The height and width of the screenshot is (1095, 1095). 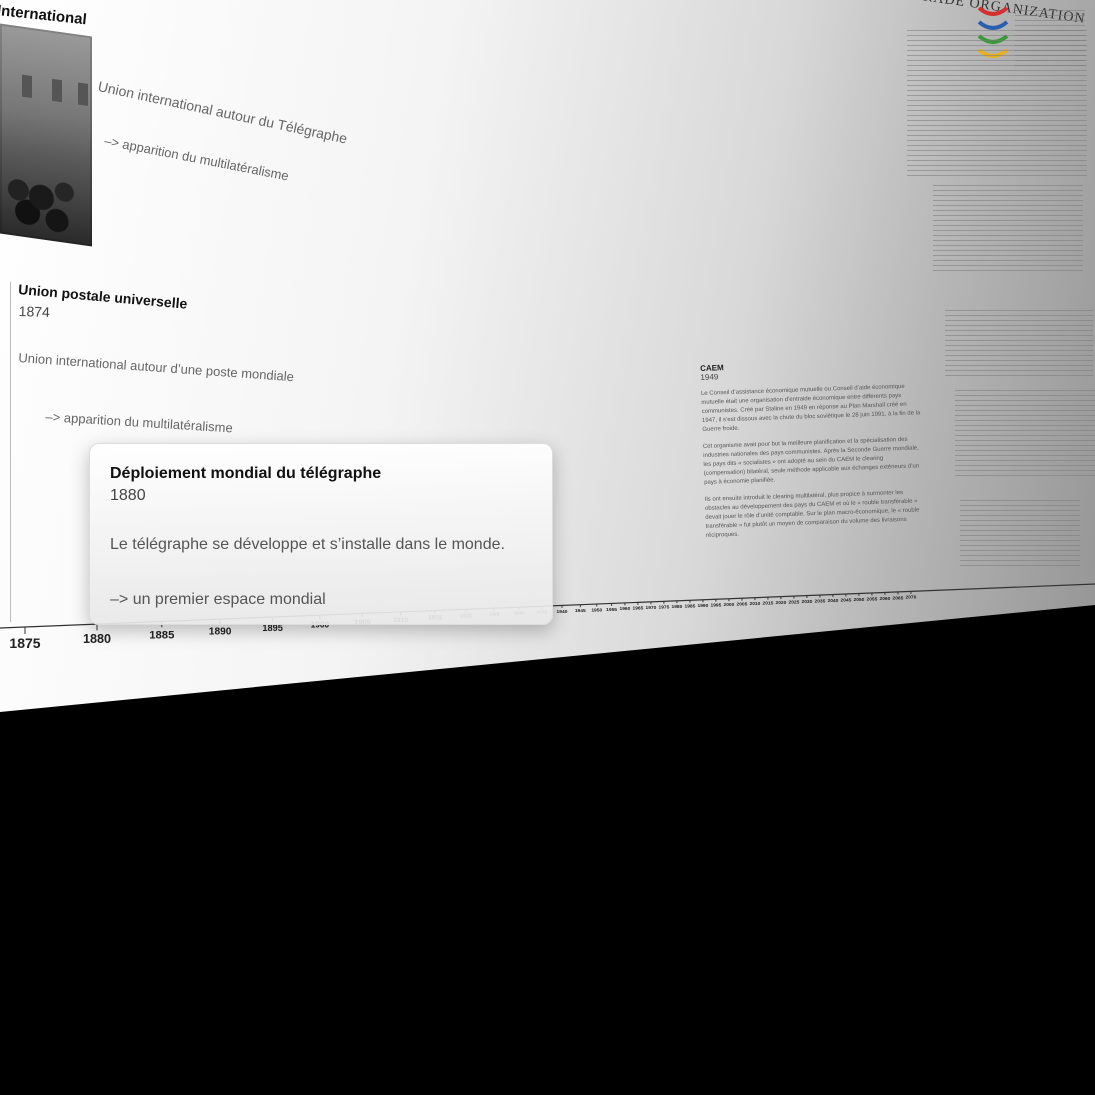 What do you see at coordinates (871, 599) in the screenshot?
I see `timeline-tick-label: 2055` at bounding box center [871, 599].